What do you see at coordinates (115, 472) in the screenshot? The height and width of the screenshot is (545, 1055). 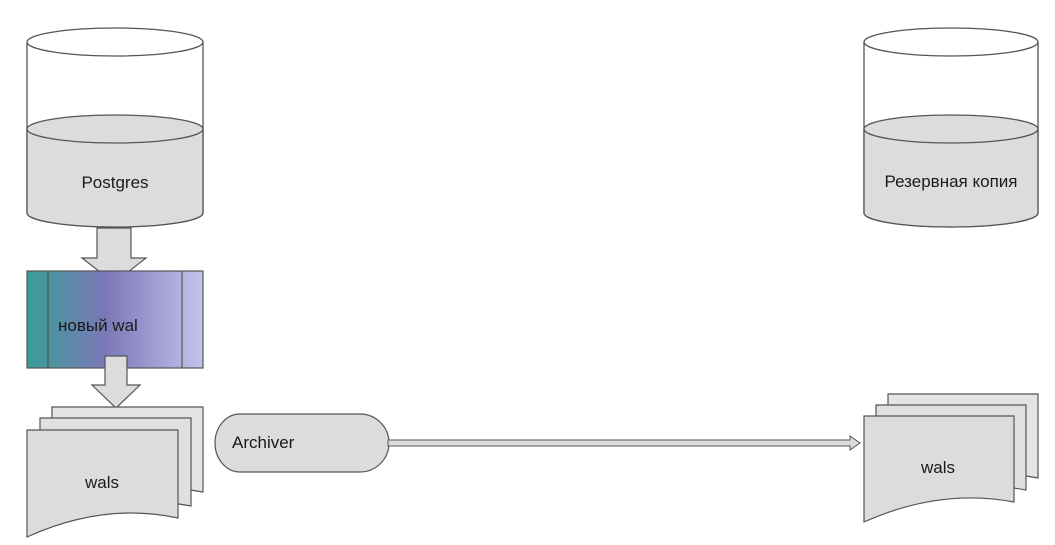 I see `wals-left-documents: wals` at bounding box center [115, 472].